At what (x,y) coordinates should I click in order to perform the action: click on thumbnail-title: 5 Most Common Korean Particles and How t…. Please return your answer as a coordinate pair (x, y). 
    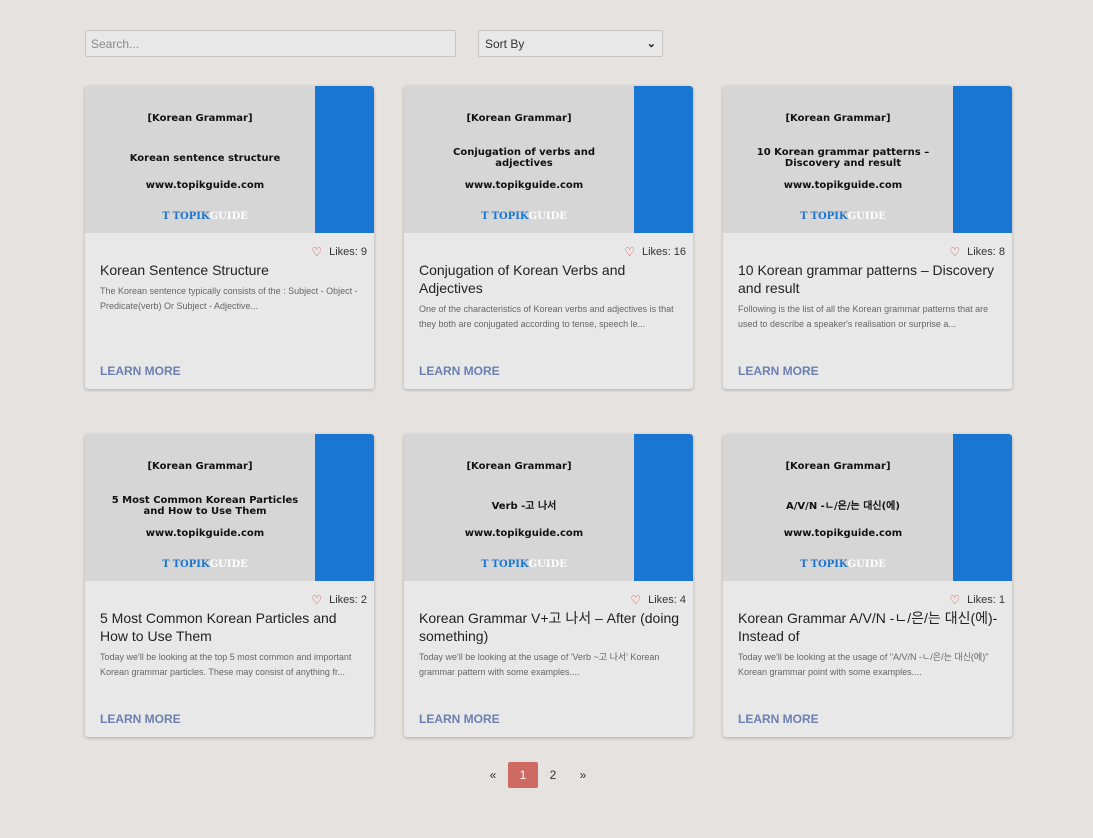
    Looking at the image, I should click on (205, 506).